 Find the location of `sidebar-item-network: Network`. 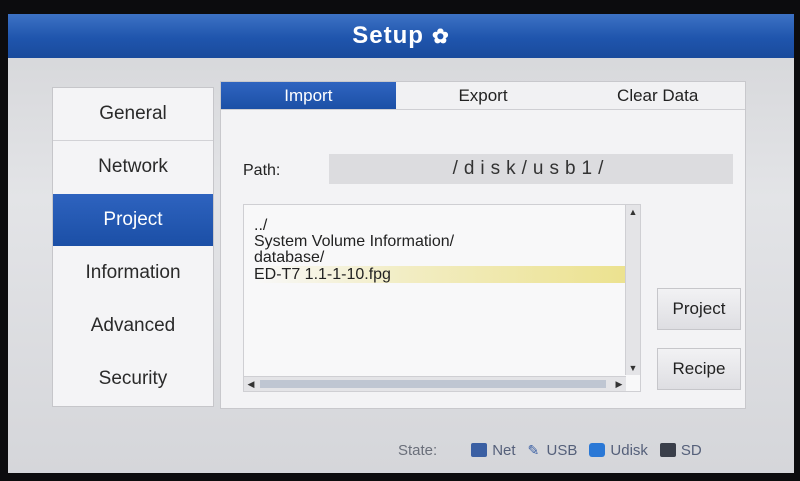

sidebar-item-network: Network is located at coordinates (133, 167).